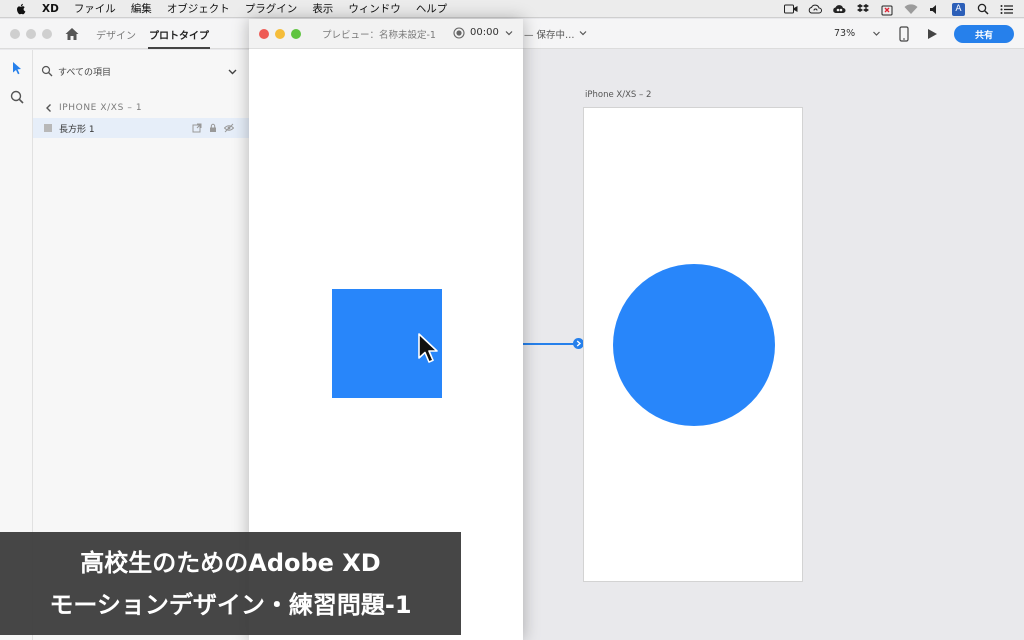  What do you see at coordinates (141, 8) in the screenshot?
I see `menu-edit: 編集` at bounding box center [141, 8].